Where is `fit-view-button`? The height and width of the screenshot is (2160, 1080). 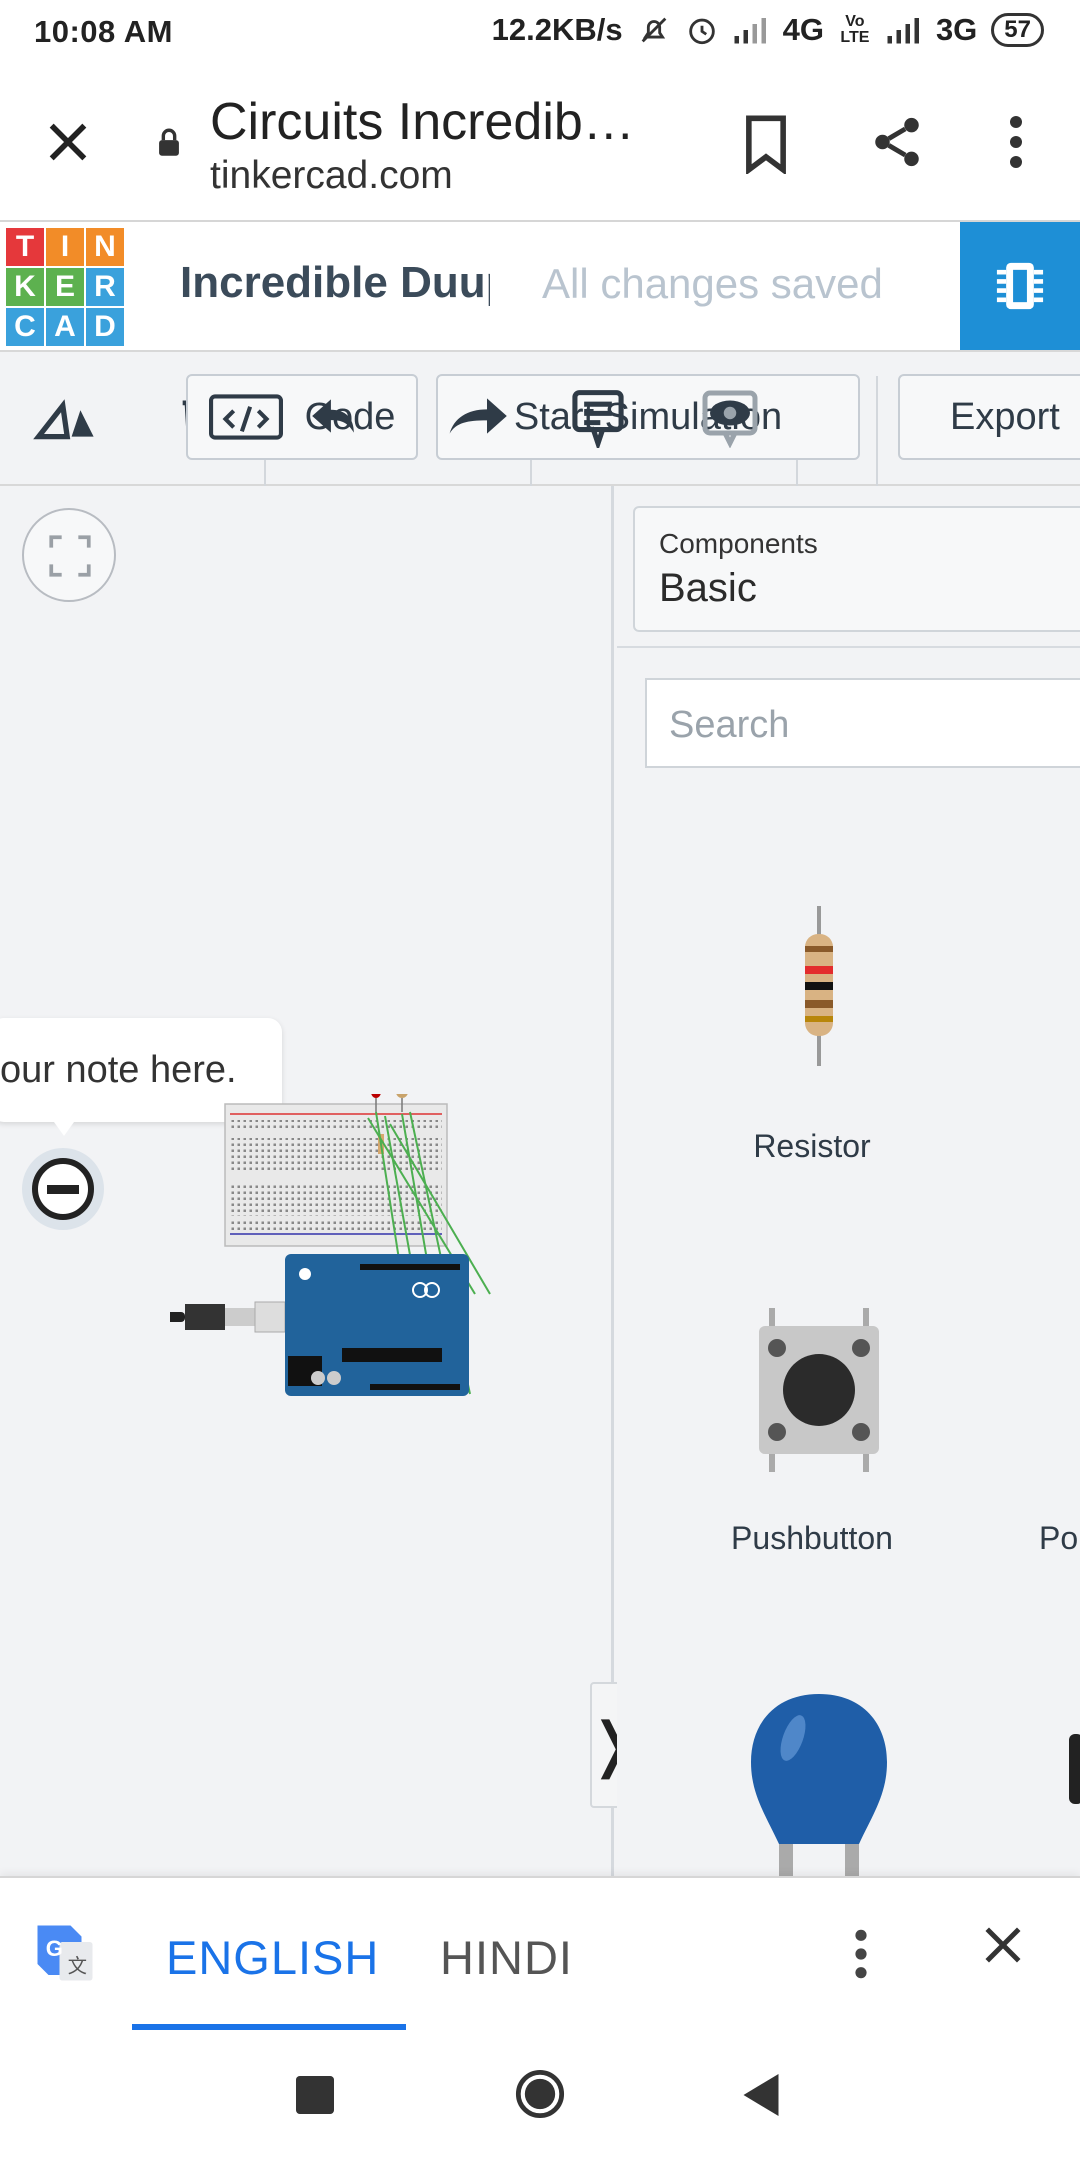 fit-view-button is located at coordinates (69, 555).